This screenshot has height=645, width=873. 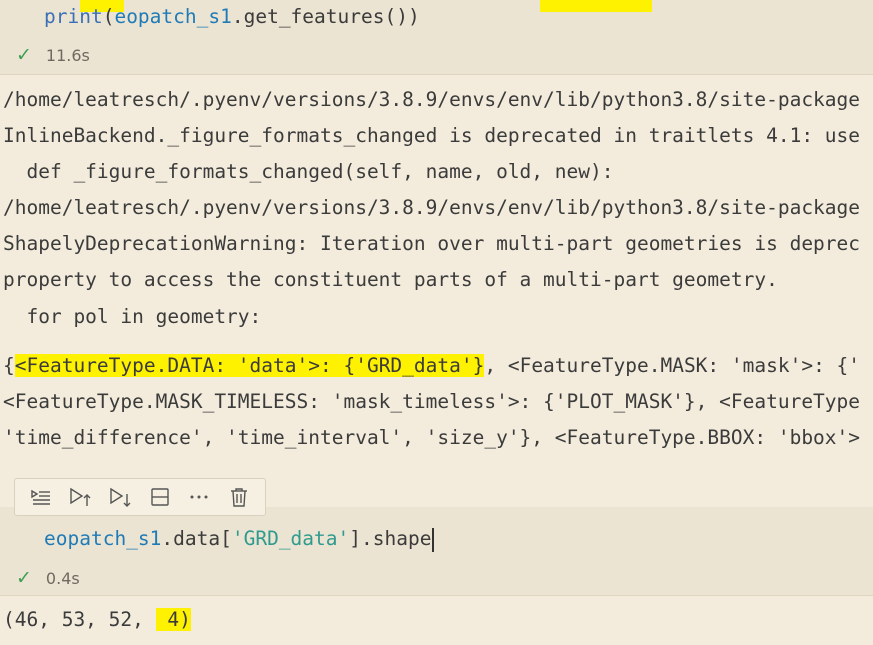 I want to click on cell-output-2: (46, 53, 52, 4), so click(x=97, y=619).